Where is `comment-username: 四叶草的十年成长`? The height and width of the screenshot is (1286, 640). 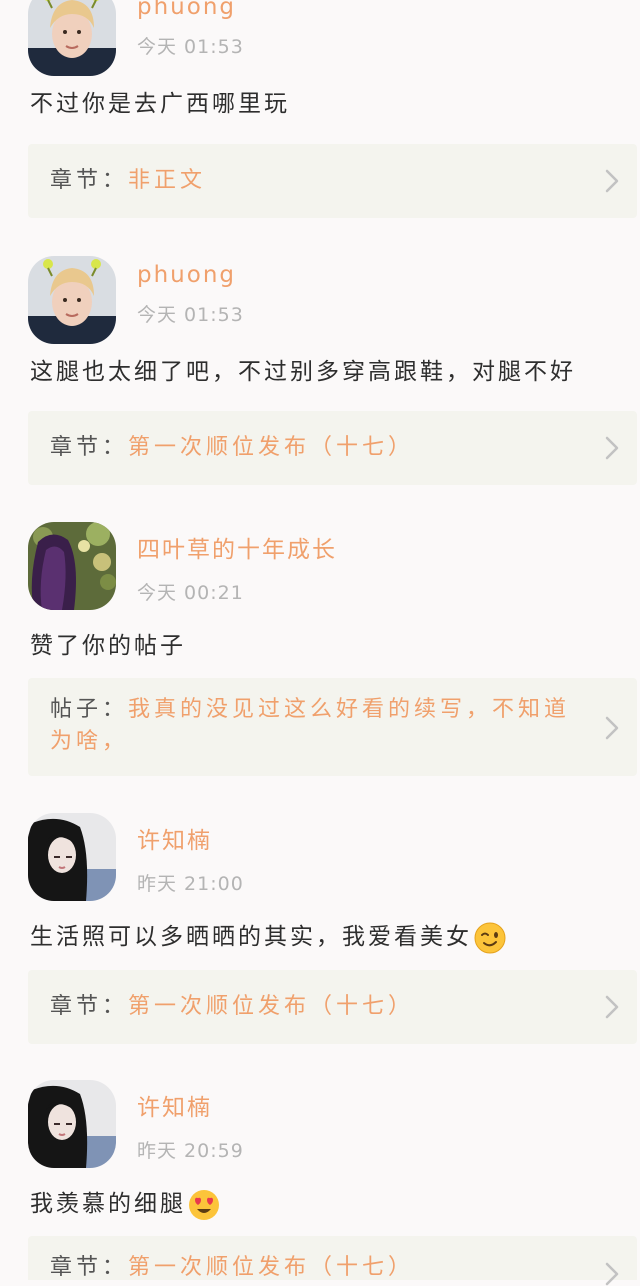 comment-username: 四叶草的十年成长 is located at coordinates (237, 547).